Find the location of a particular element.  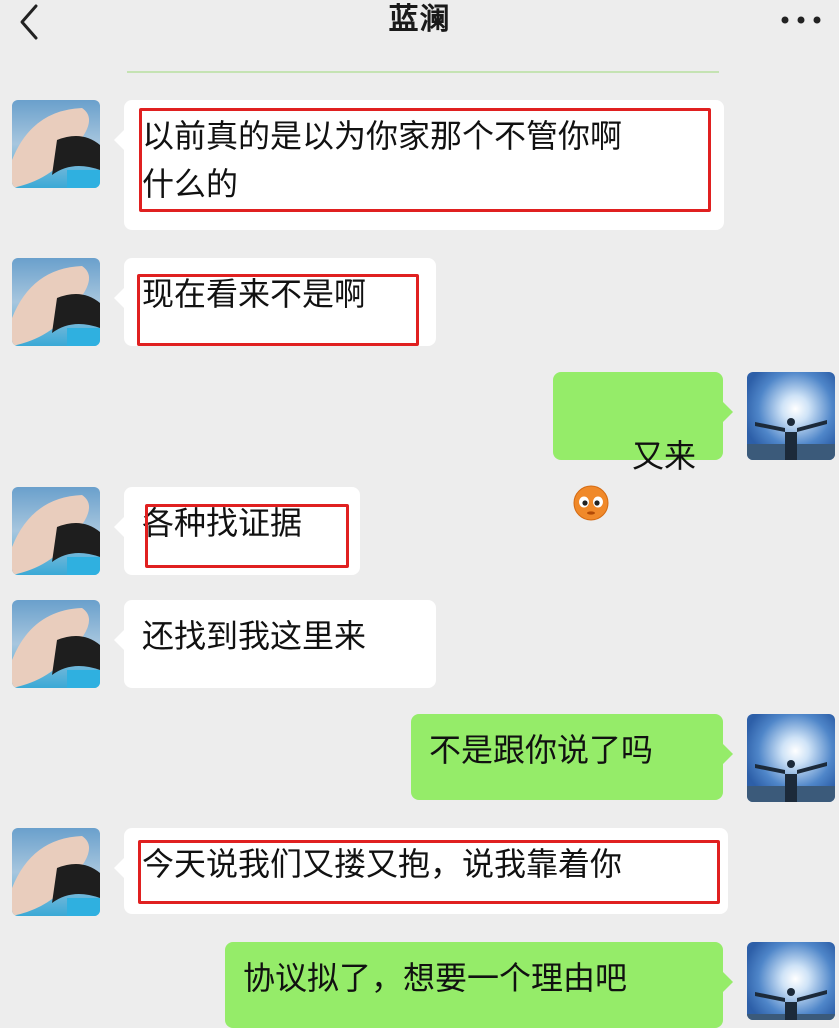

message-text: 还找到我这里来 is located at coordinates (254, 636).